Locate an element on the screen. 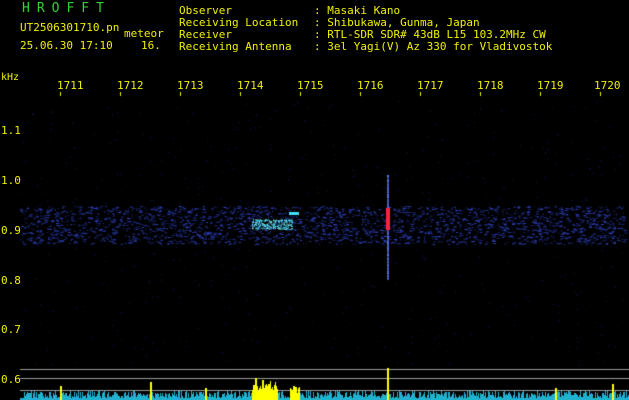 Image resolution: width=629 pixels, height=400 pixels. sequence-number: 16. is located at coordinates (151, 45).